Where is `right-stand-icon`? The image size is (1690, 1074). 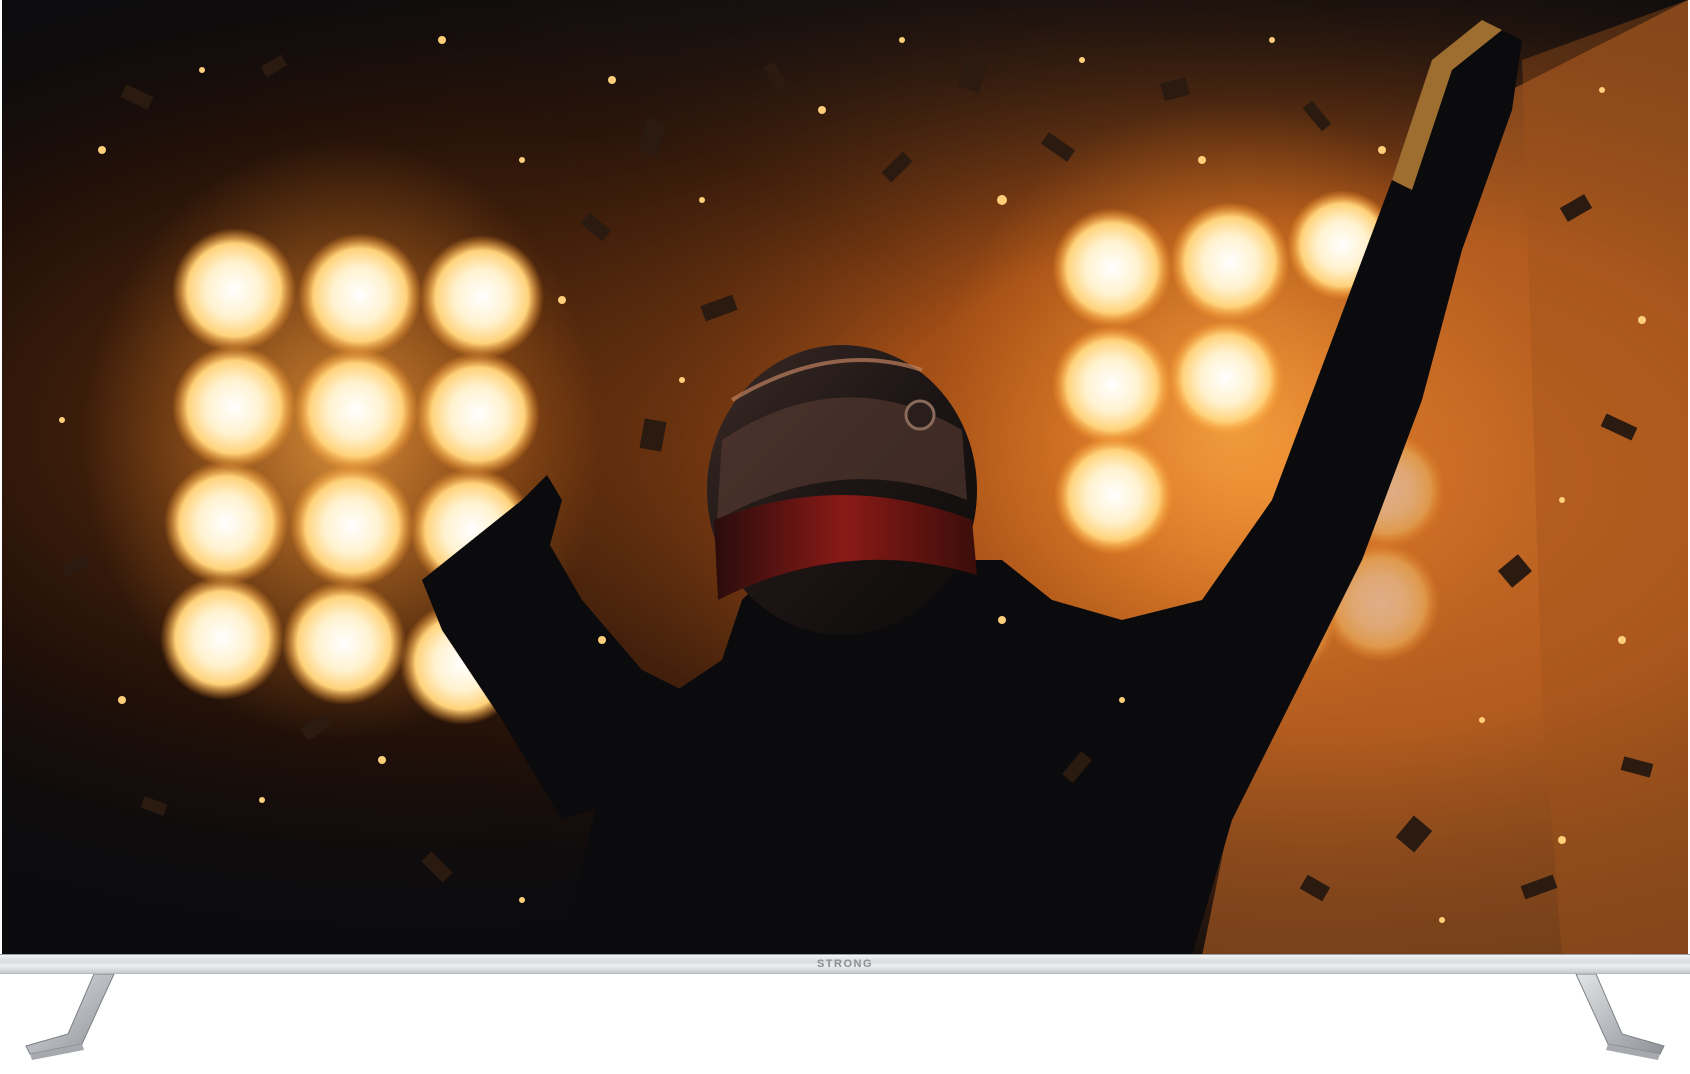 right-stand-icon is located at coordinates (1618, 1019).